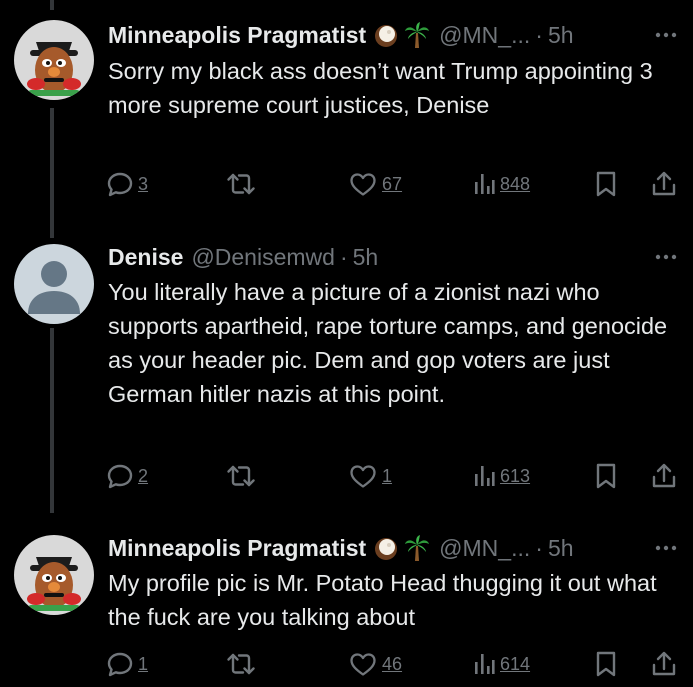 This screenshot has width=693, height=687. I want to click on like-count: 1, so click(387, 475).